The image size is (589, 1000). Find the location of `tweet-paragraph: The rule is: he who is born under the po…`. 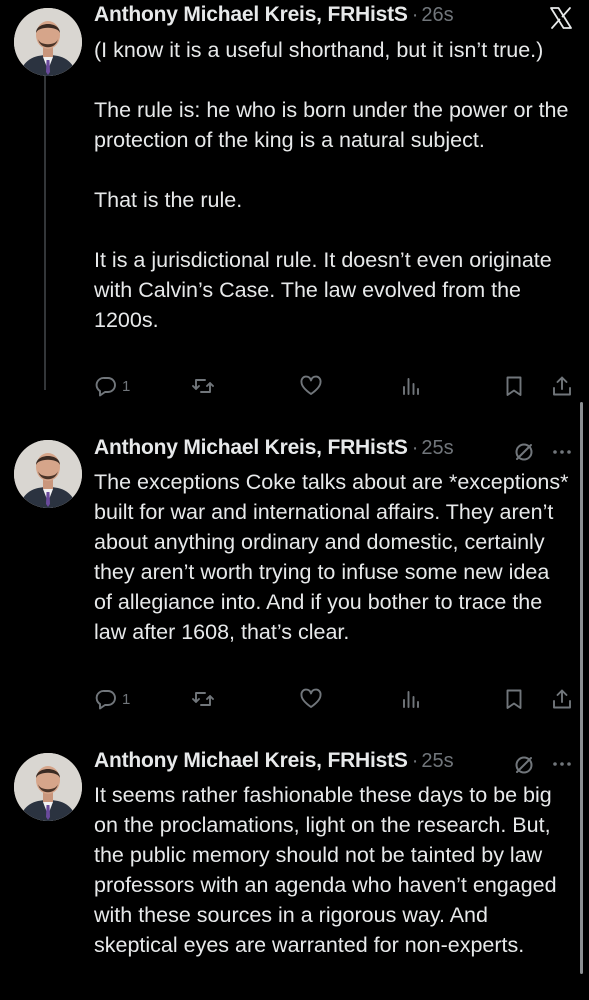

tweet-paragraph: The rule is: he who is born under the po… is located at coordinates (331, 125).